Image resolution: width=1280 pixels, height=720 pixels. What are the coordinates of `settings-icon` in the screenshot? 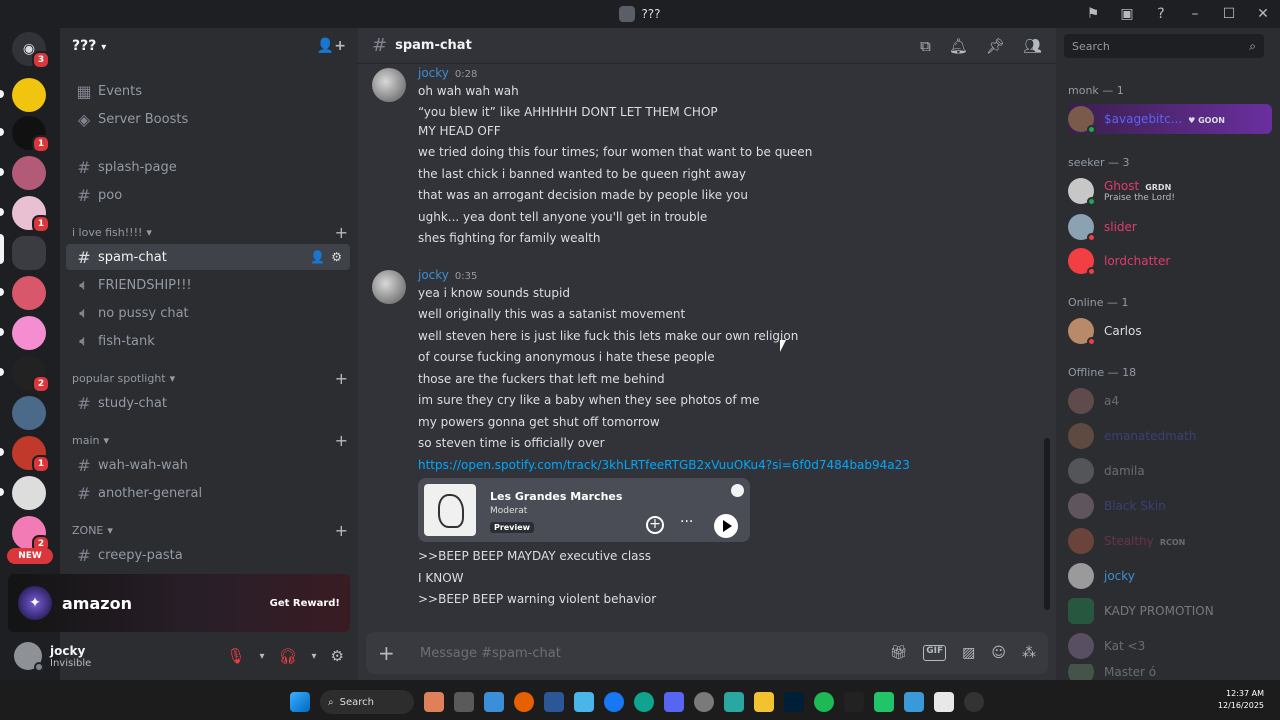 It's located at (704, 702).